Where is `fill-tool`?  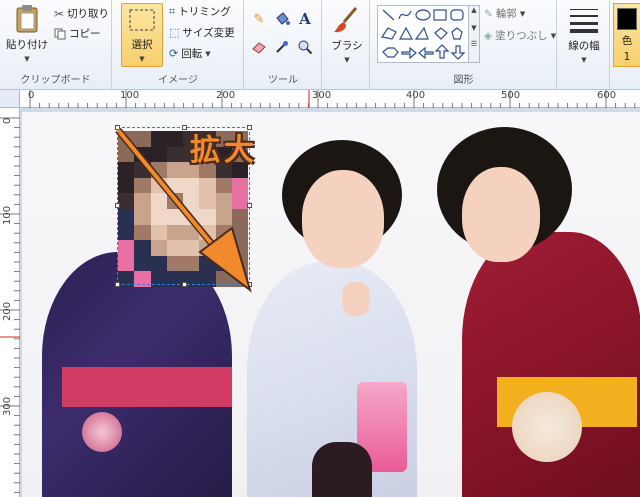 fill-tool is located at coordinates (282, 19).